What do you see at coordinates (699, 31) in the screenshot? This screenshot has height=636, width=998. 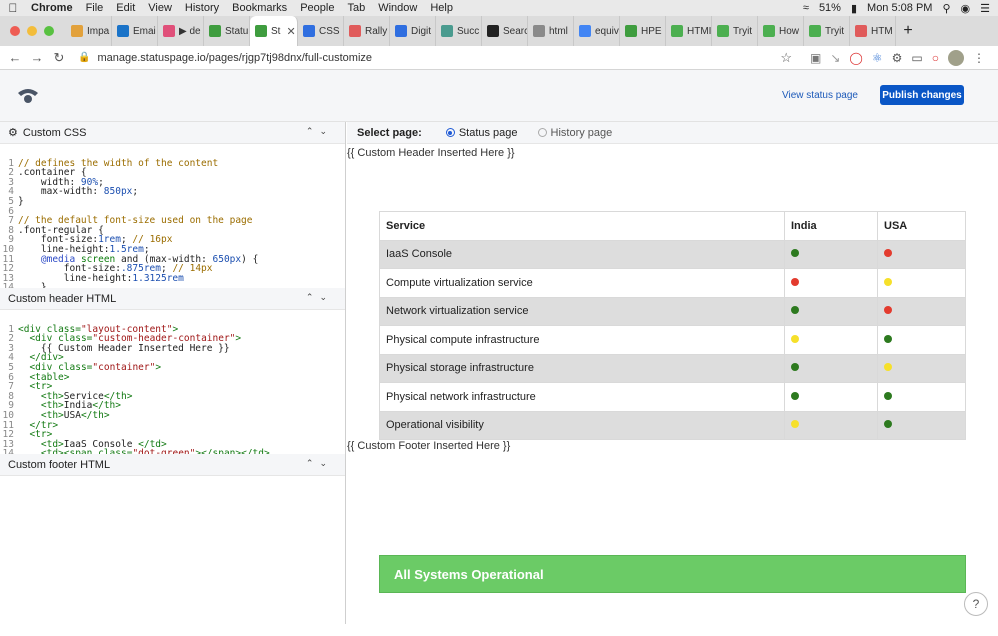 I see `tab-title: HTMI` at bounding box center [699, 31].